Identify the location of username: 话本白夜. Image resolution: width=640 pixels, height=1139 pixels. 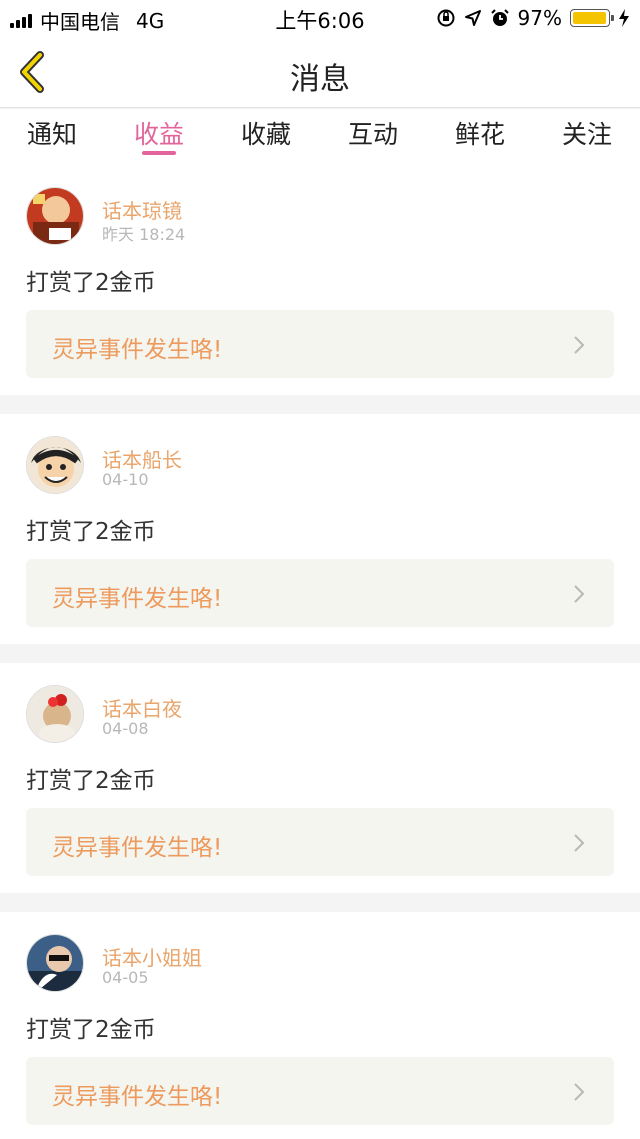
(142, 707).